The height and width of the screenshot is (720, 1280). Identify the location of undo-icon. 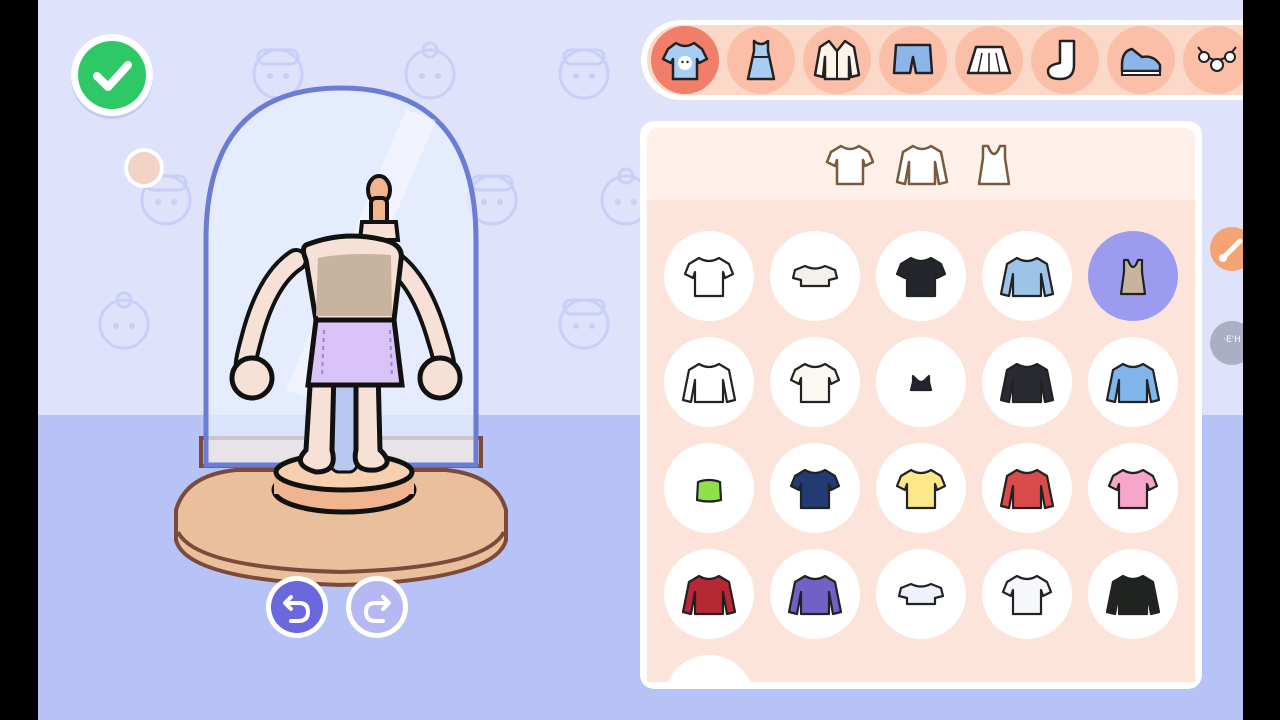
(297, 609).